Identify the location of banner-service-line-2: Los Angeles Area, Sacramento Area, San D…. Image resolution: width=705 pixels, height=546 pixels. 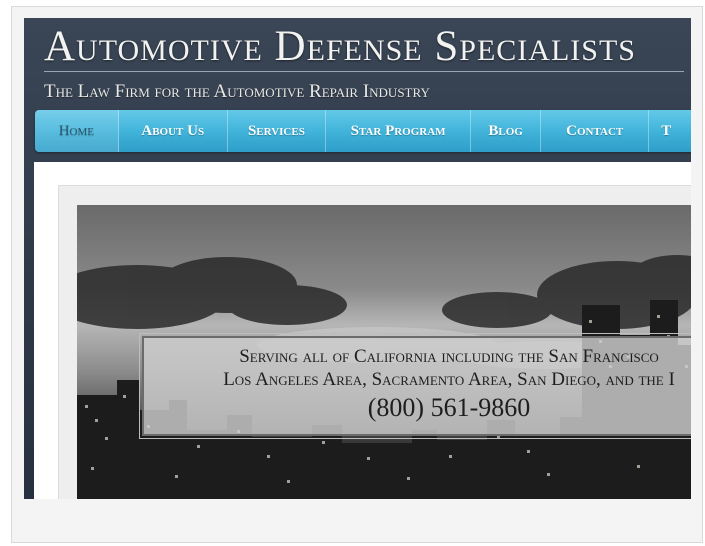
(449, 379).